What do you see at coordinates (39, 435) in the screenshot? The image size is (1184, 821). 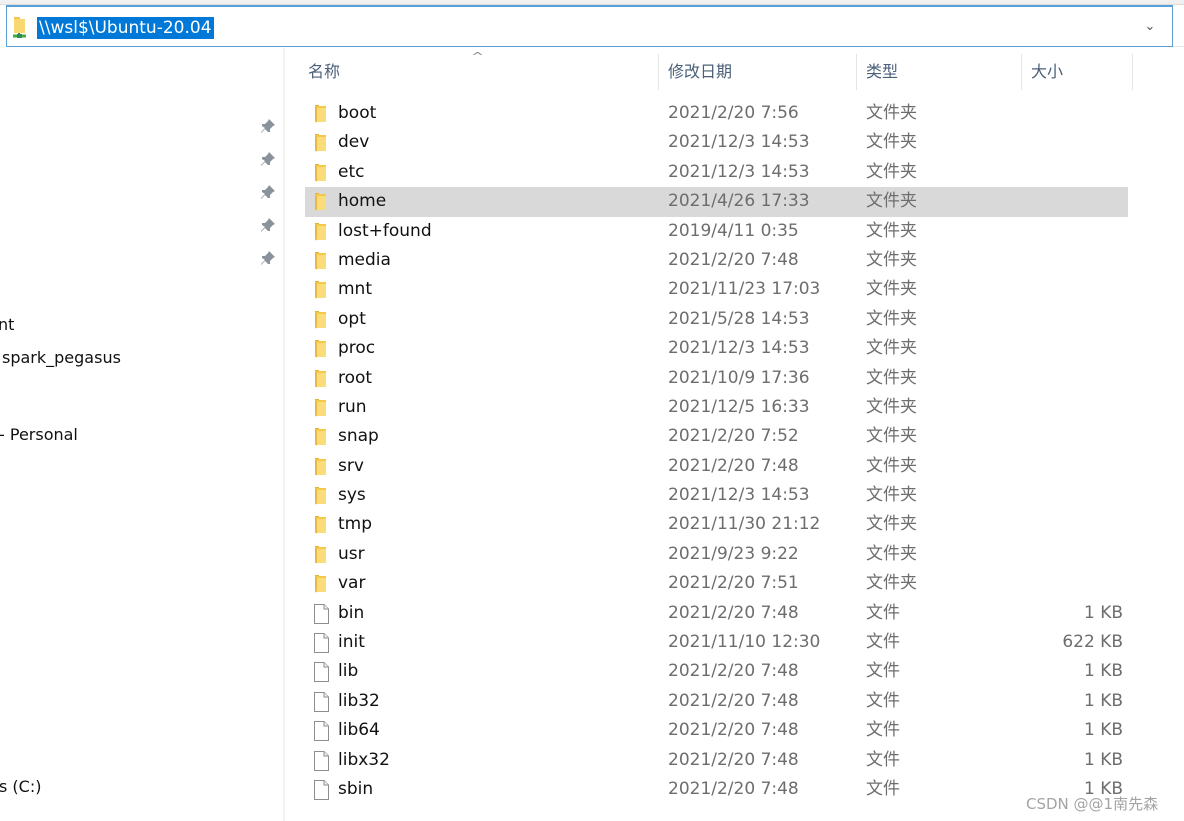 I see `sidebar-item: - Personal` at bounding box center [39, 435].